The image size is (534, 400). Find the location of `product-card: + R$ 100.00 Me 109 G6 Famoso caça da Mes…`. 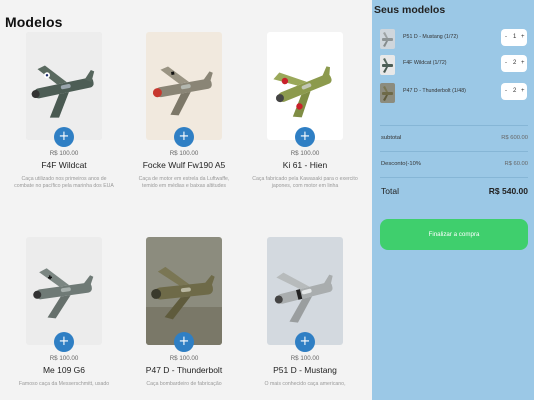

product-card: + R$ 100.00 Me 109 G6 Famoso caça da Mes… is located at coordinates (64, 312).